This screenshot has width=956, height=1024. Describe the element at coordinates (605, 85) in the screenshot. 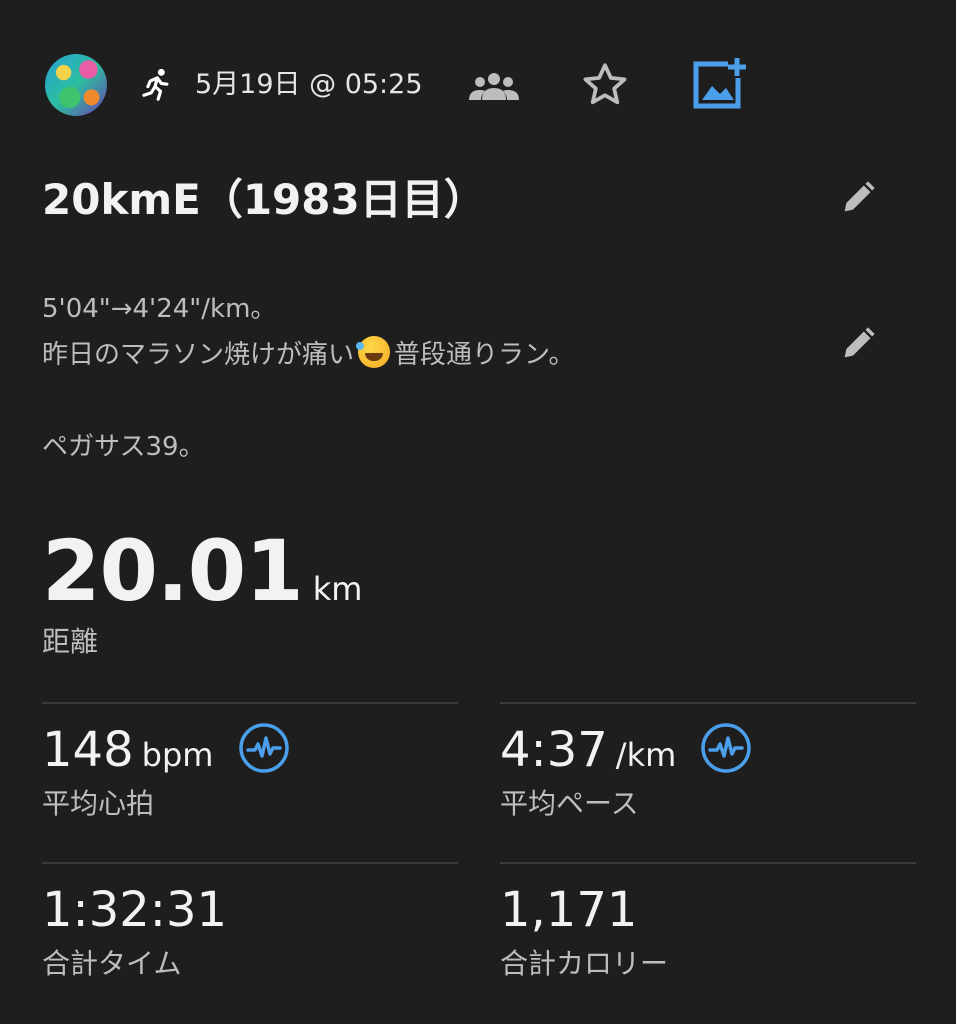

I see `star-icon` at that location.